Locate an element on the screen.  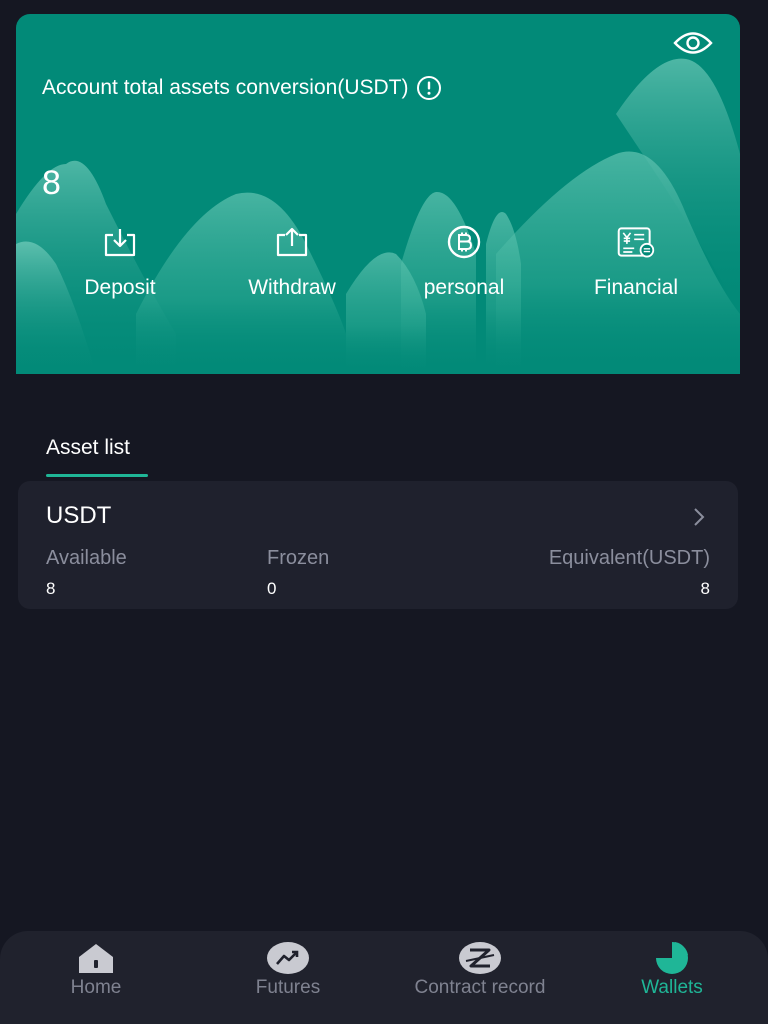
home-icon is located at coordinates (96, 958).